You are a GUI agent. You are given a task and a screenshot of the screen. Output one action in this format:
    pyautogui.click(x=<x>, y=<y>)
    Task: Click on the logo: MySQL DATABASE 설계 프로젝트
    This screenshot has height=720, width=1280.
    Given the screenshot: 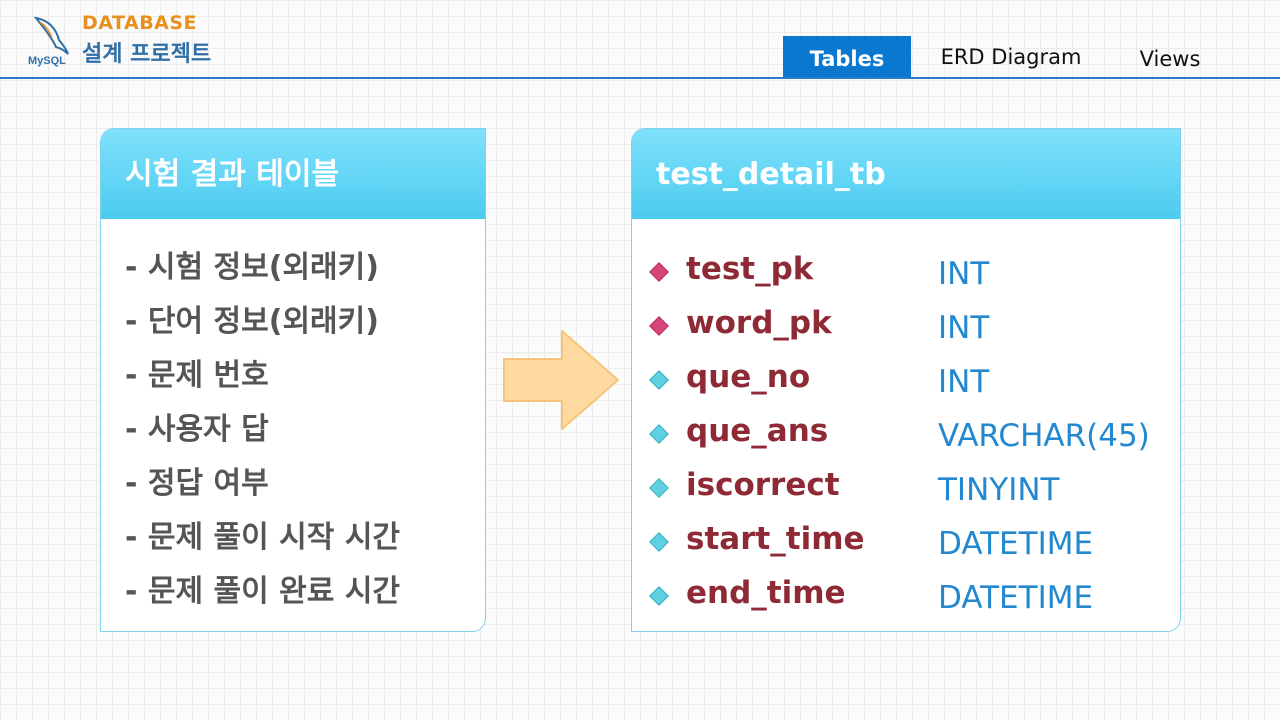 What is the action you would take?
    pyautogui.click(x=136, y=42)
    